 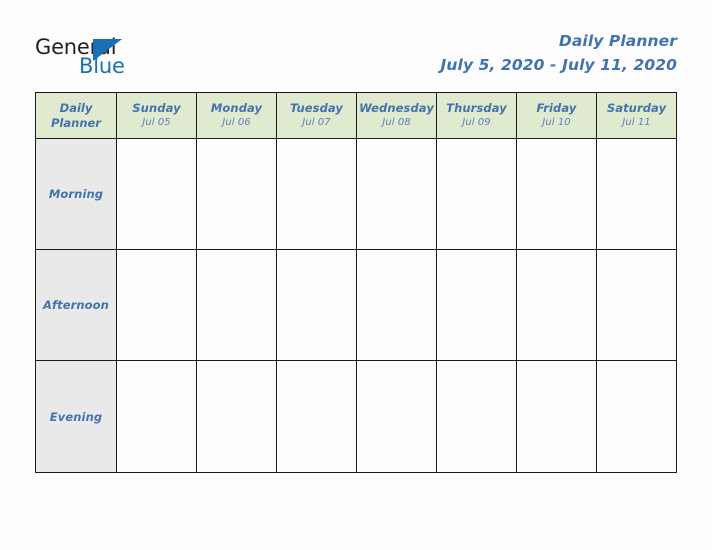 What do you see at coordinates (556, 108) in the screenshot?
I see `day-name: Friday` at bounding box center [556, 108].